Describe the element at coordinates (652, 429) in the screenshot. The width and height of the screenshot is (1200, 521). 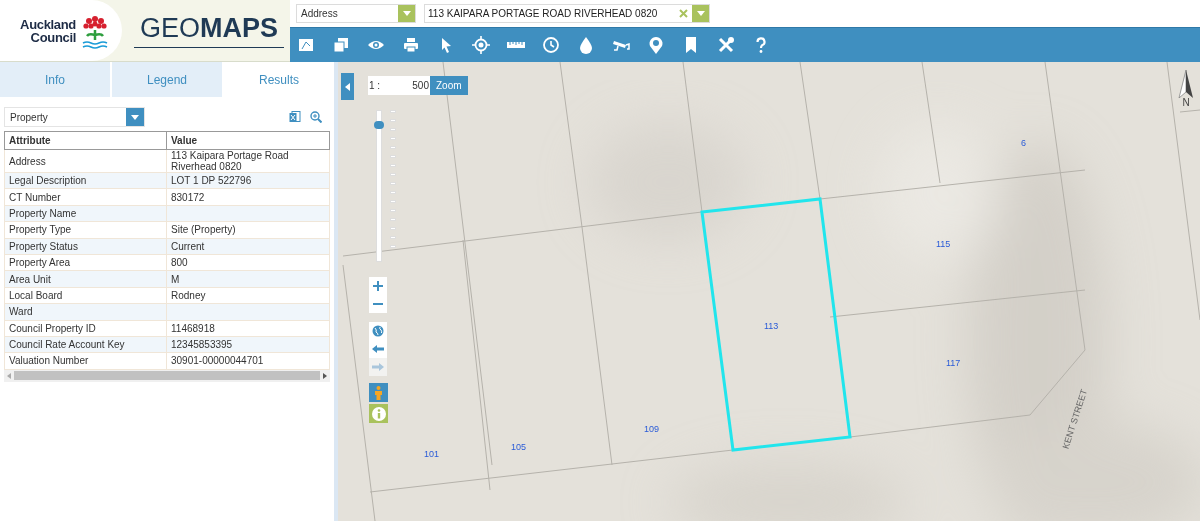
I see `parcel-number-label: 109` at that location.